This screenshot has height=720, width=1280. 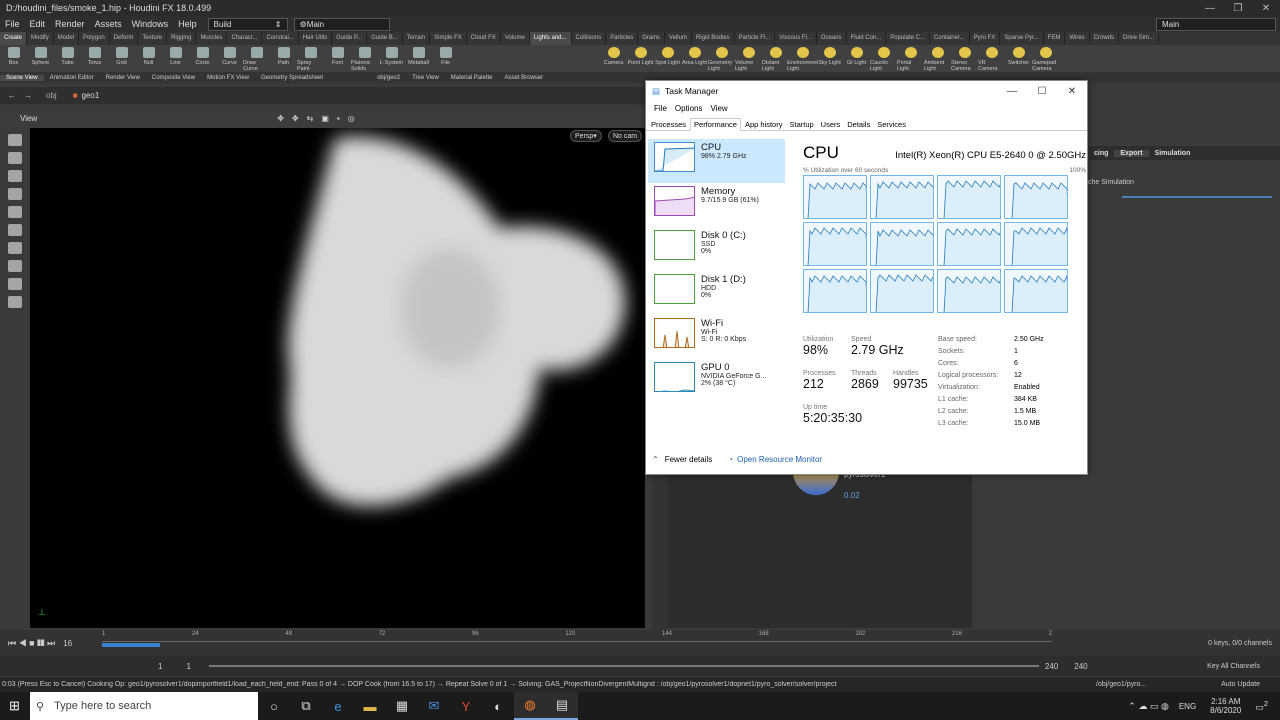 I want to click on shelf-tab: Polygon, so click(x=94, y=38).